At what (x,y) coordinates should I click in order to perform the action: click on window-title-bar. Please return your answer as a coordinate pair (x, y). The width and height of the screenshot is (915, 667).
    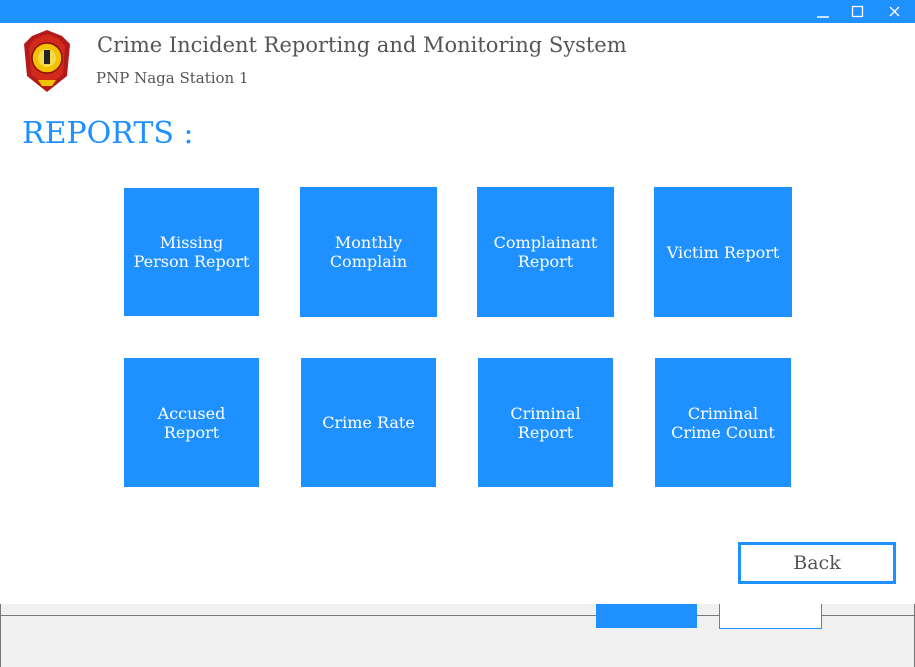
    Looking at the image, I should click on (457, 11).